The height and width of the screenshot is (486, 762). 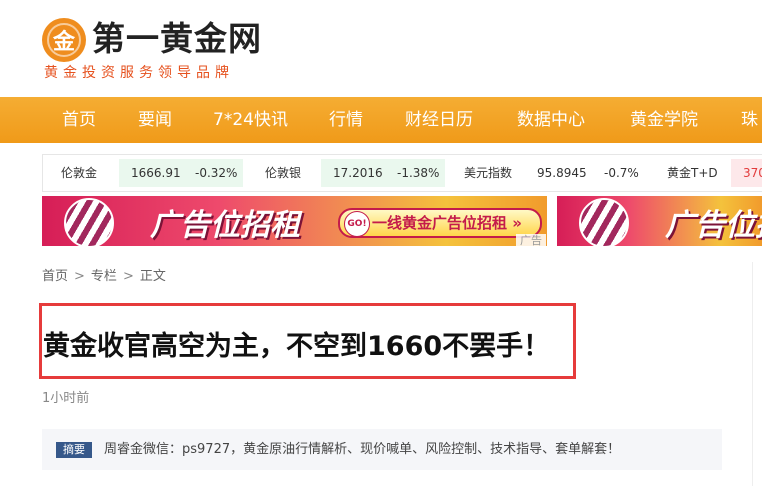 I want to click on ad-cta: GO! 一线黄金广告位招租 », so click(x=440, y=223).